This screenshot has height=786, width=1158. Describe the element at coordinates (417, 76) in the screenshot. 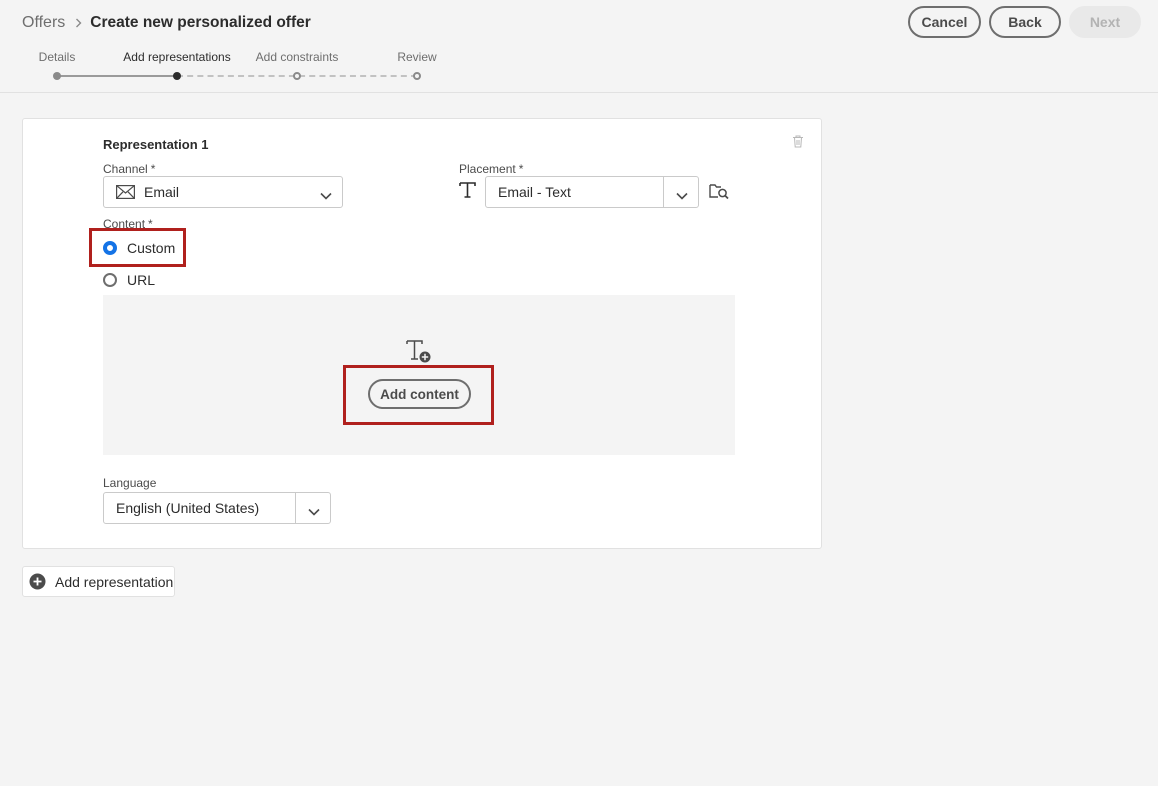

I see `step-marker-review` at that location.